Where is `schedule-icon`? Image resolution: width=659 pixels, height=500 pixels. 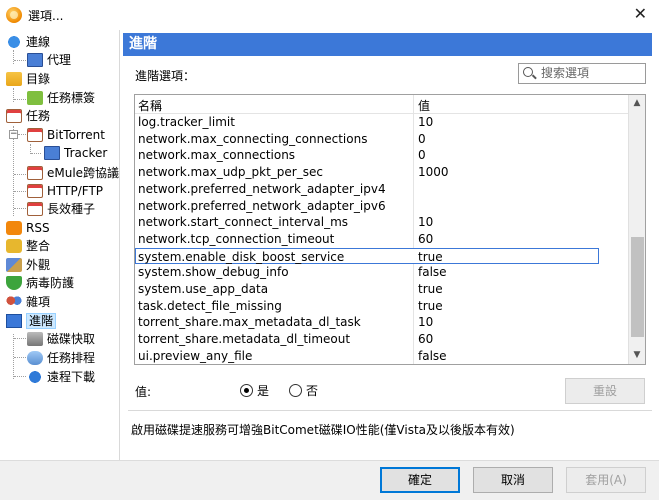
schedule-icon is located at coordinates (35, 358).